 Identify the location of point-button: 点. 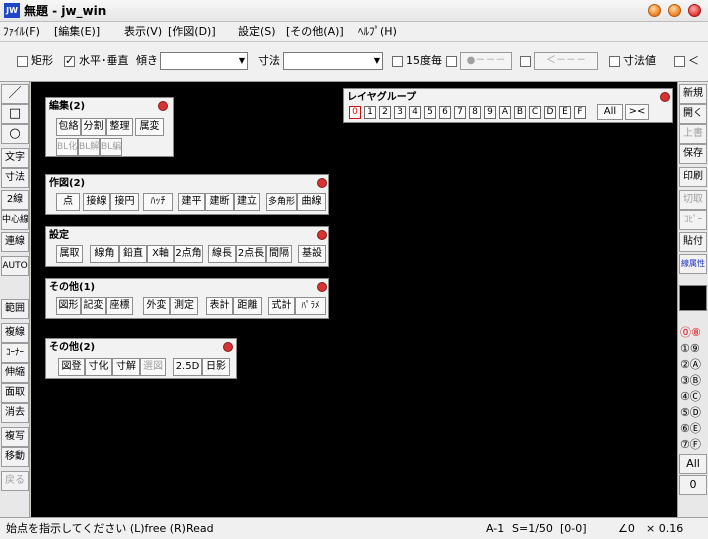
(68, 202).